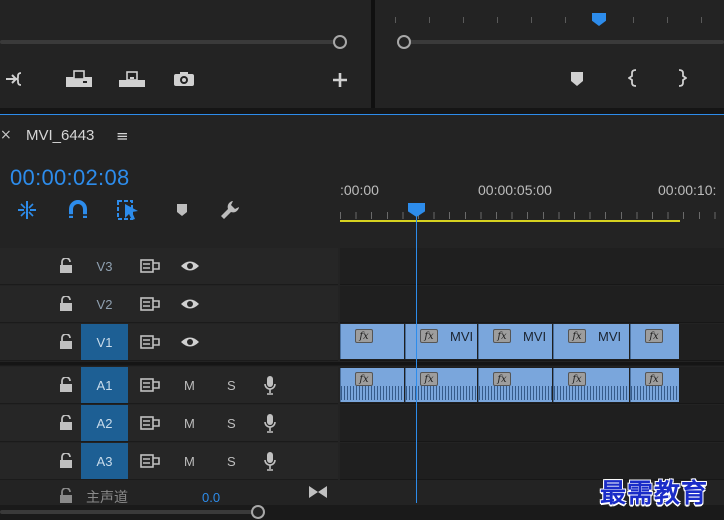 The image size is (724, 520). What do you see at coordinates (60, 135) in the screenshot?
I see `sequence-tab-title: MVI_6443` at bounding box center [60, 135].